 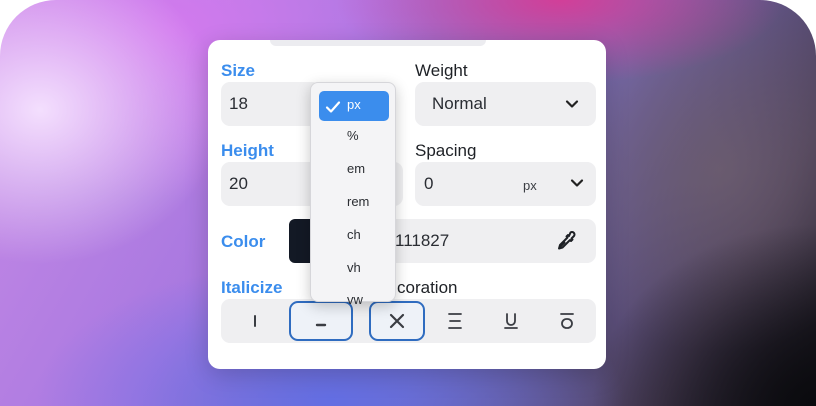 I want to click on overline-button, so click(x=567, y=321).